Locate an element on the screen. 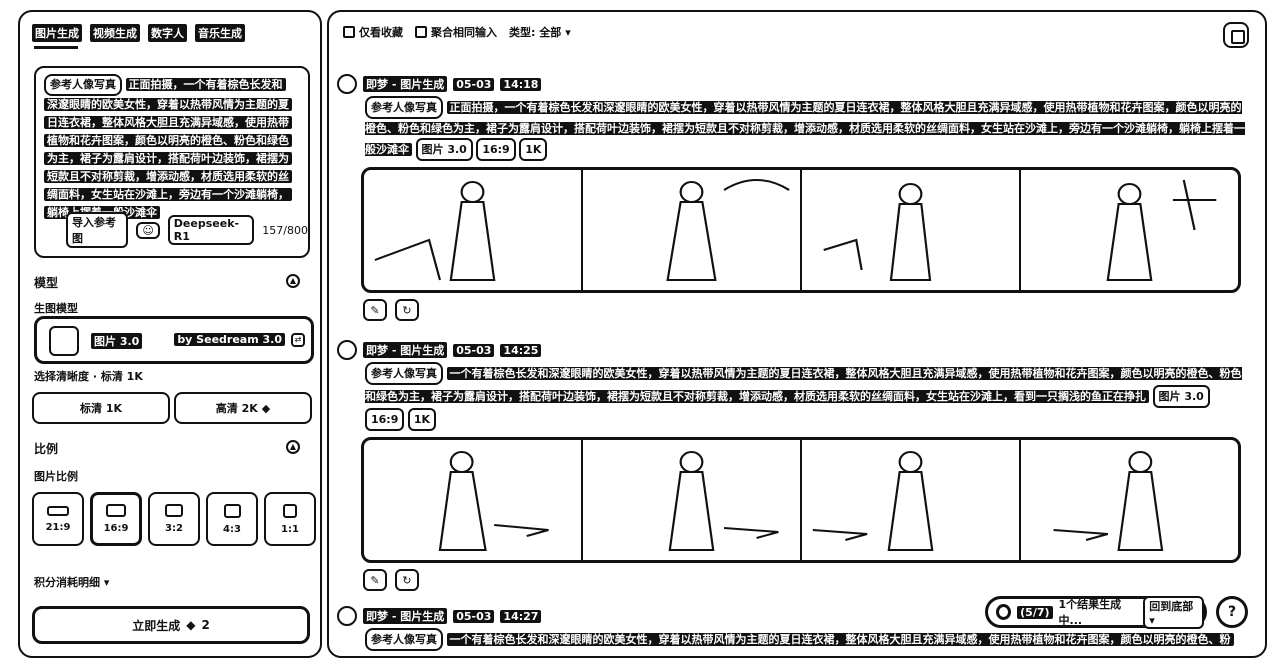  ratio-subtitle: 图片比例 is located at coordinates (56, 476).